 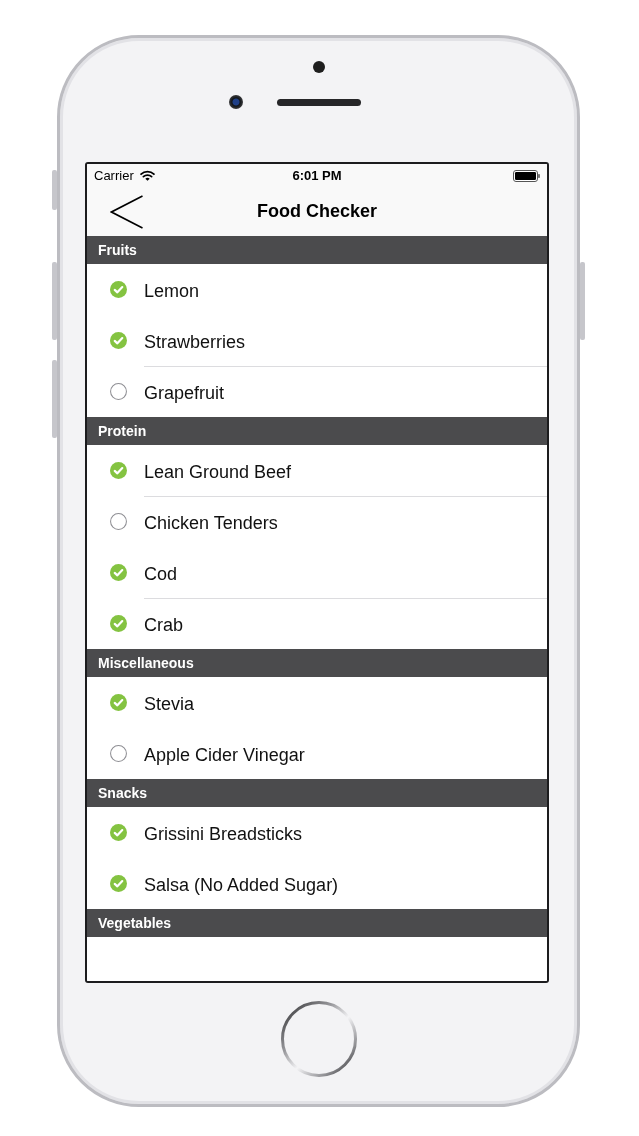 I want to click on status-time: 6:01 PM, so click(x=317, y=175).